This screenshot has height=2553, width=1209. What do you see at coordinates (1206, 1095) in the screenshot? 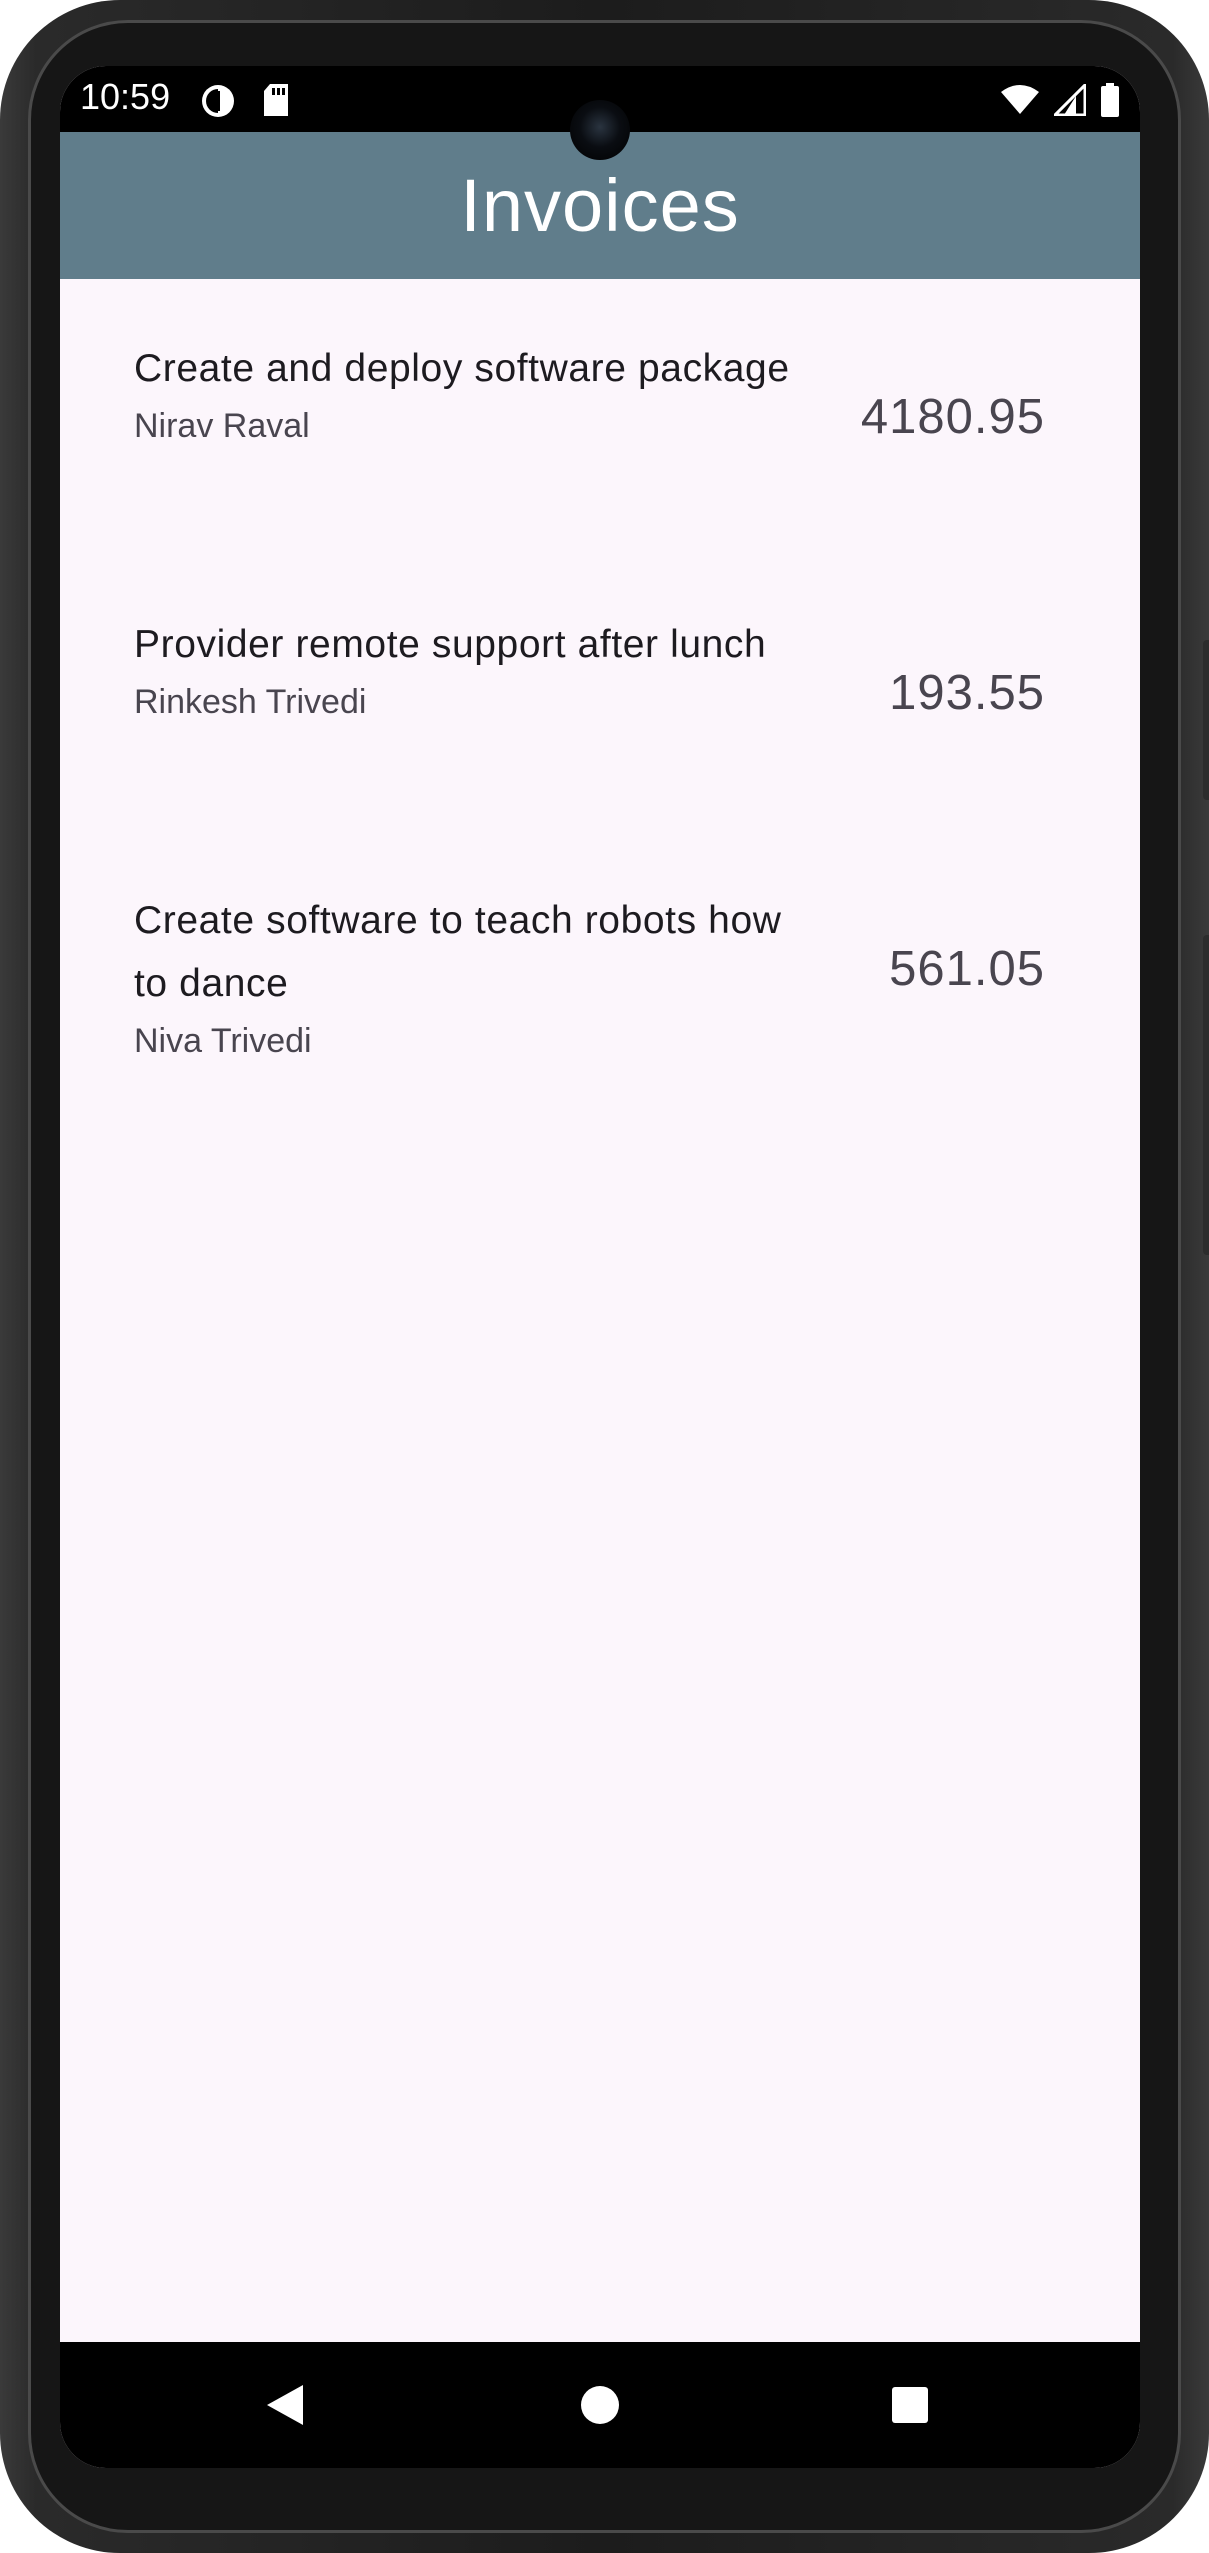
I see `power-button` at bounding box center [1206, 1095].